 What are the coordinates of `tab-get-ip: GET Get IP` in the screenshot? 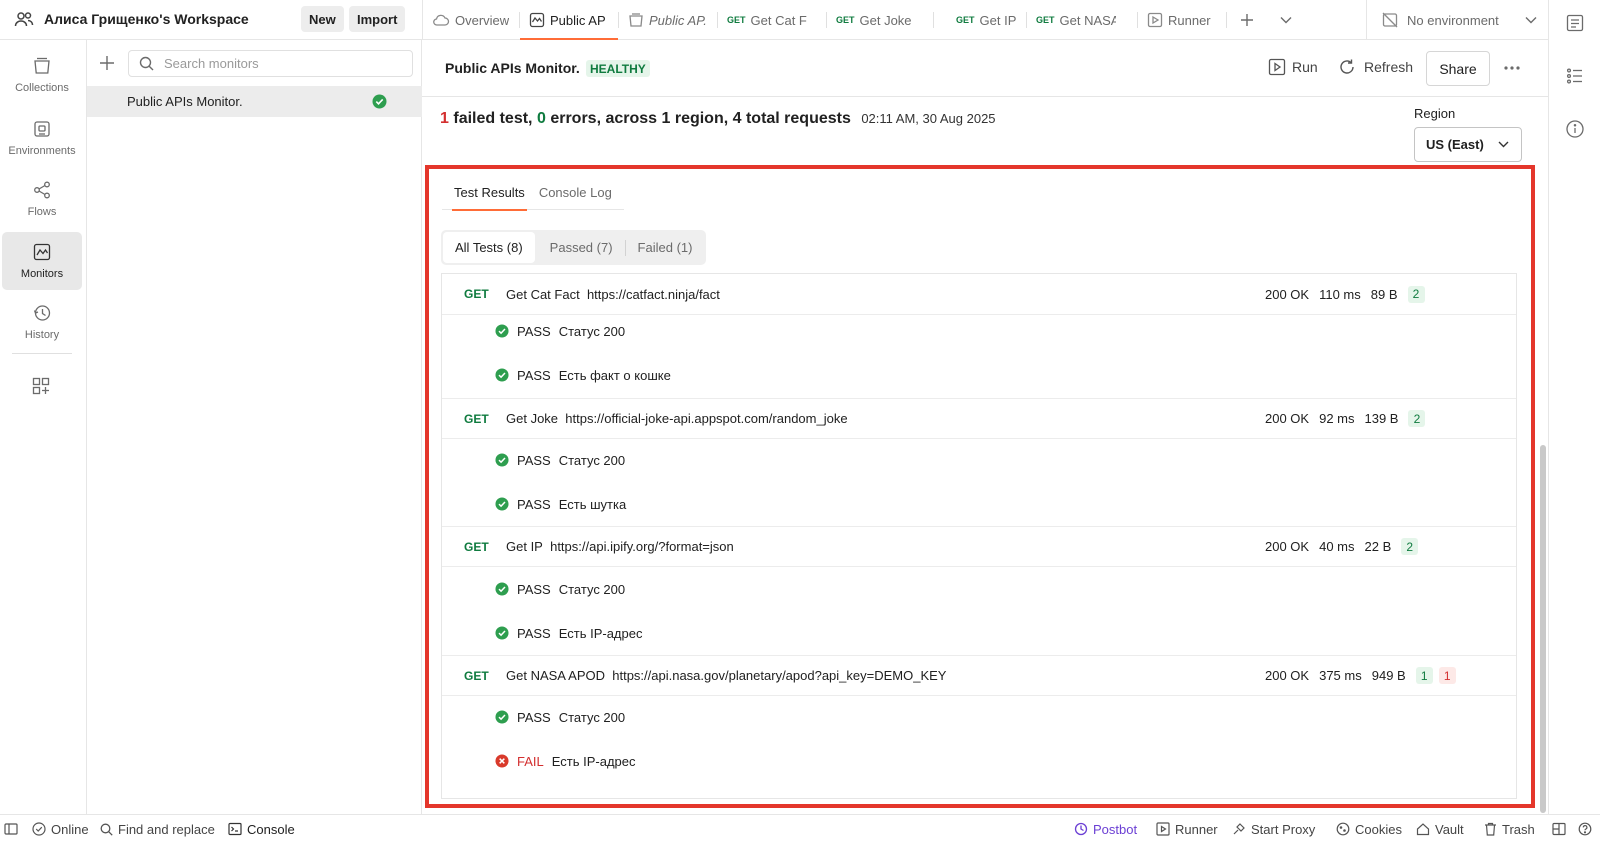 It's located at (980, 20).